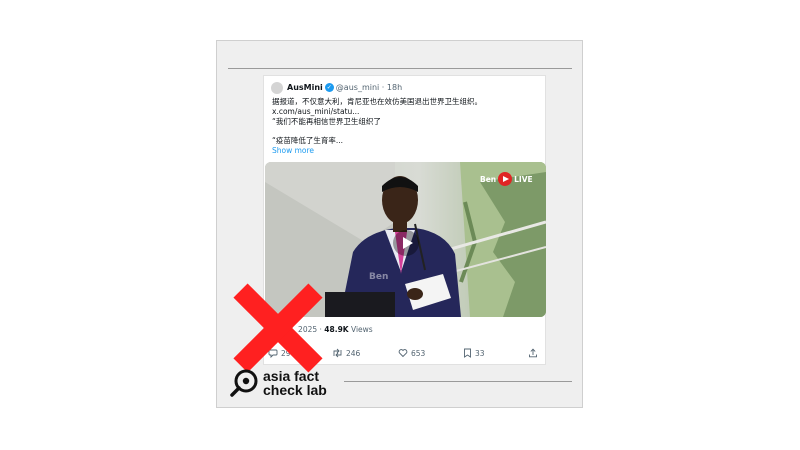 The width and height of the screenshot is (800, 450). What do you see at coordinates (488, 179) in the screenshot?
I see `watermark-text: Ben` at bounding box center [488, 179].